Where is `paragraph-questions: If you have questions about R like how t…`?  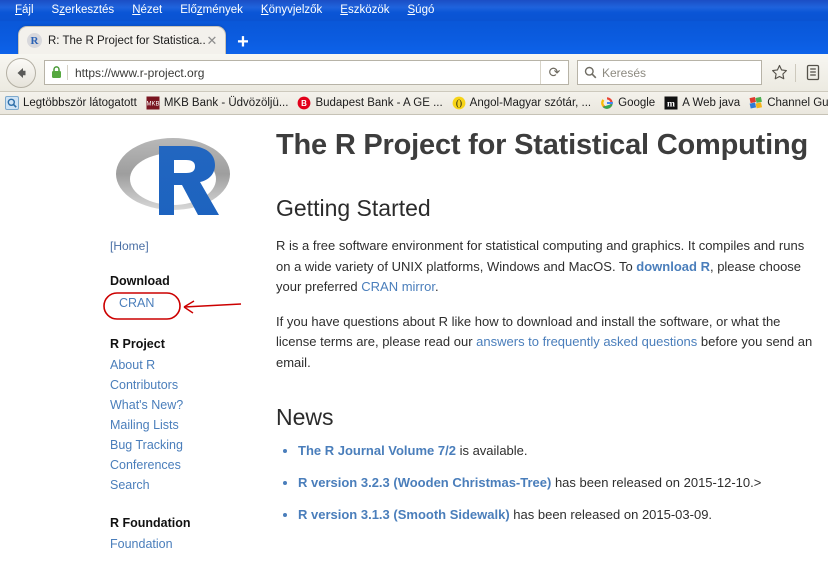
paragraph-questions: If you have questions about R like how t… is located at coordinates (546, 343).